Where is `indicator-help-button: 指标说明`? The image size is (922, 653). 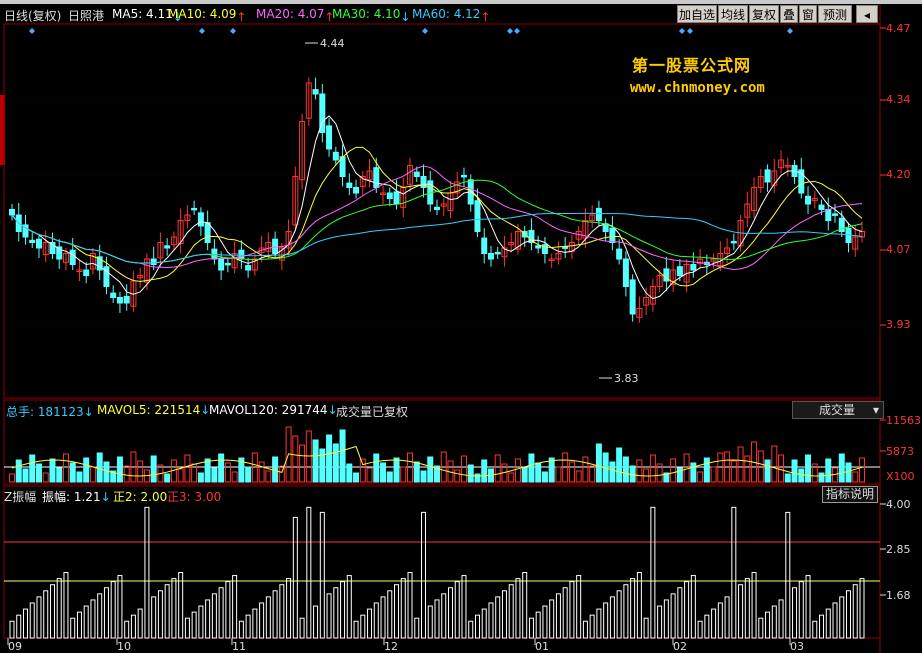
indicator-help-button: 指标说明 is located at coordinates (850, 494).